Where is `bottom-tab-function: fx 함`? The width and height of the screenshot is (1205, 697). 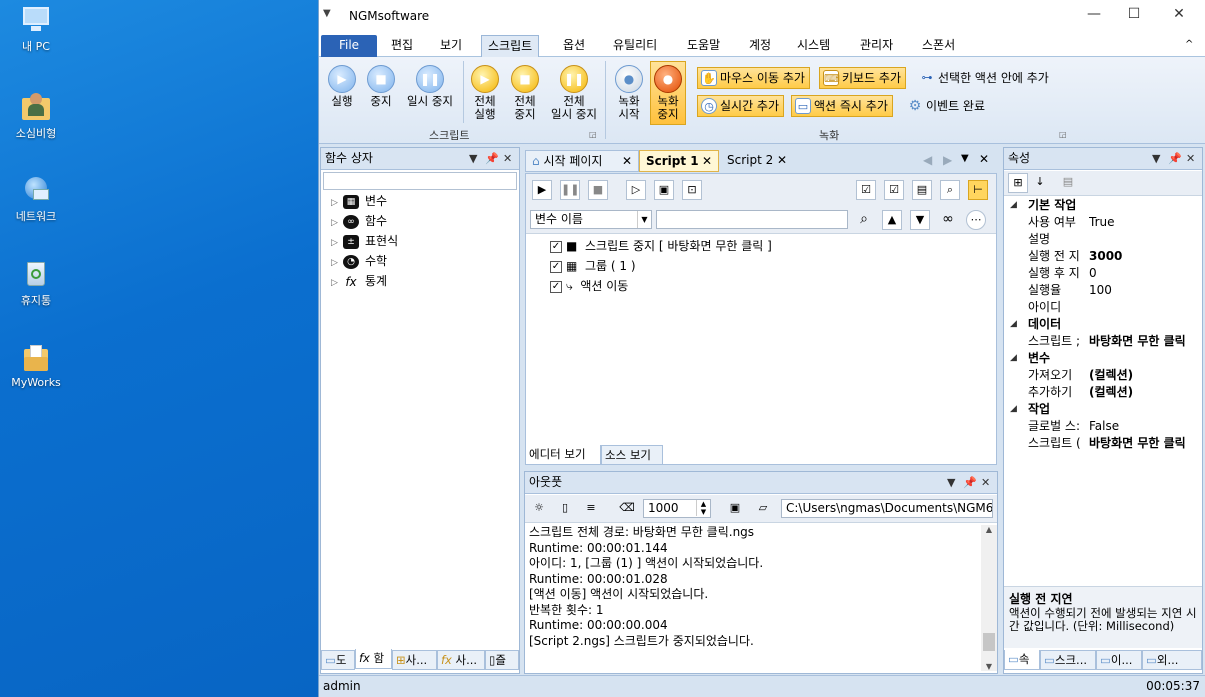
bottom-tab-function: fx 함 is located at coordinates (373, 659).